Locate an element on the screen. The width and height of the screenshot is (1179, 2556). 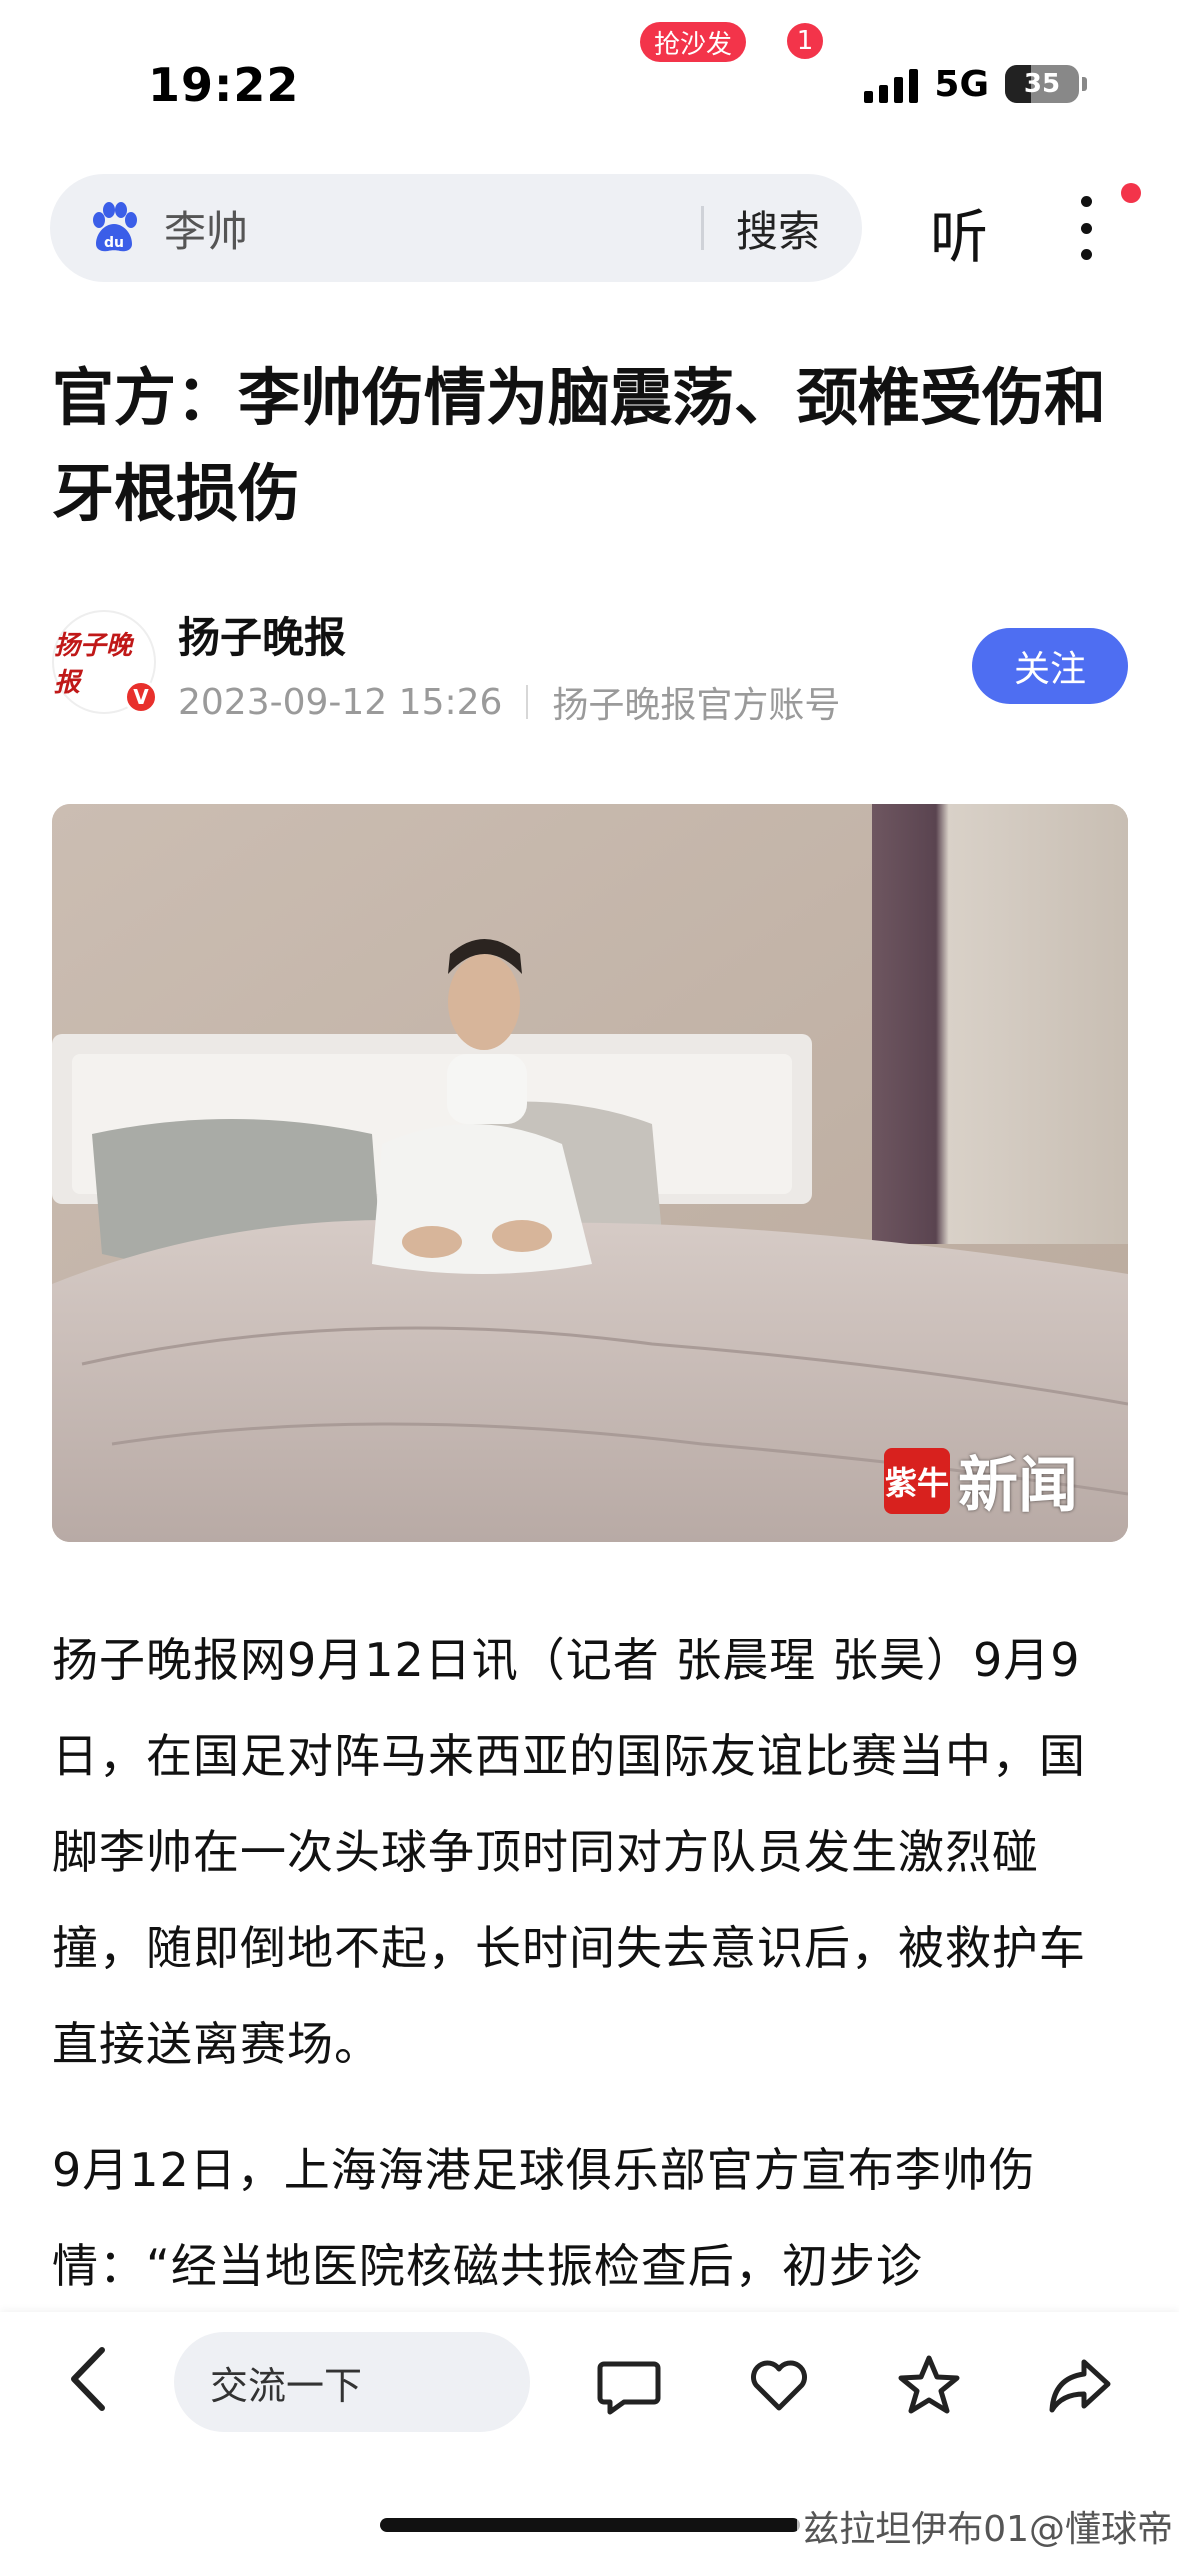
photo-watermark: 紫牛 新闻 is located at coordinates (981, 1480).